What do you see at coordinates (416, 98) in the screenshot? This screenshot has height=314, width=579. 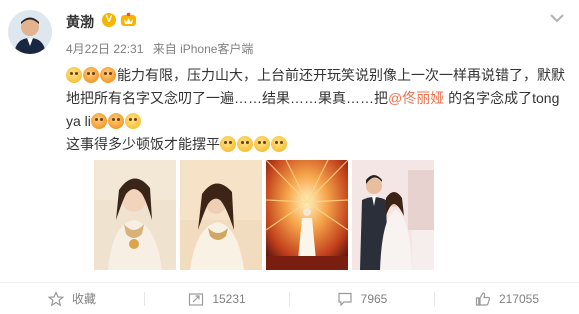 I see `mention-link: @佟丽娅` at bounding box center [416, 98].